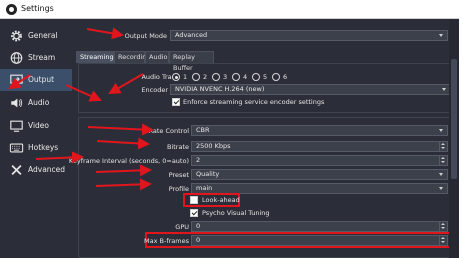 The image size is (474, 258). Describe the element at coordinates (17, 103) in the screenshot. I see `speaker-icon` at that location.